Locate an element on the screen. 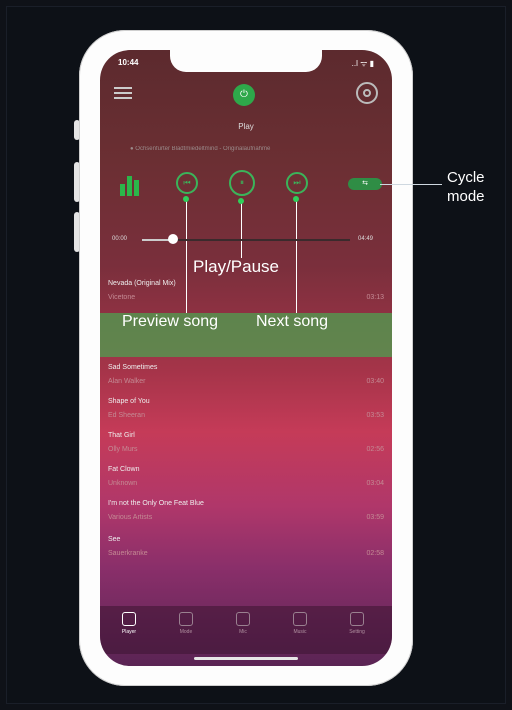  song-title: I'm not the Only One Feat Blue is located at coordinates (156, 503).